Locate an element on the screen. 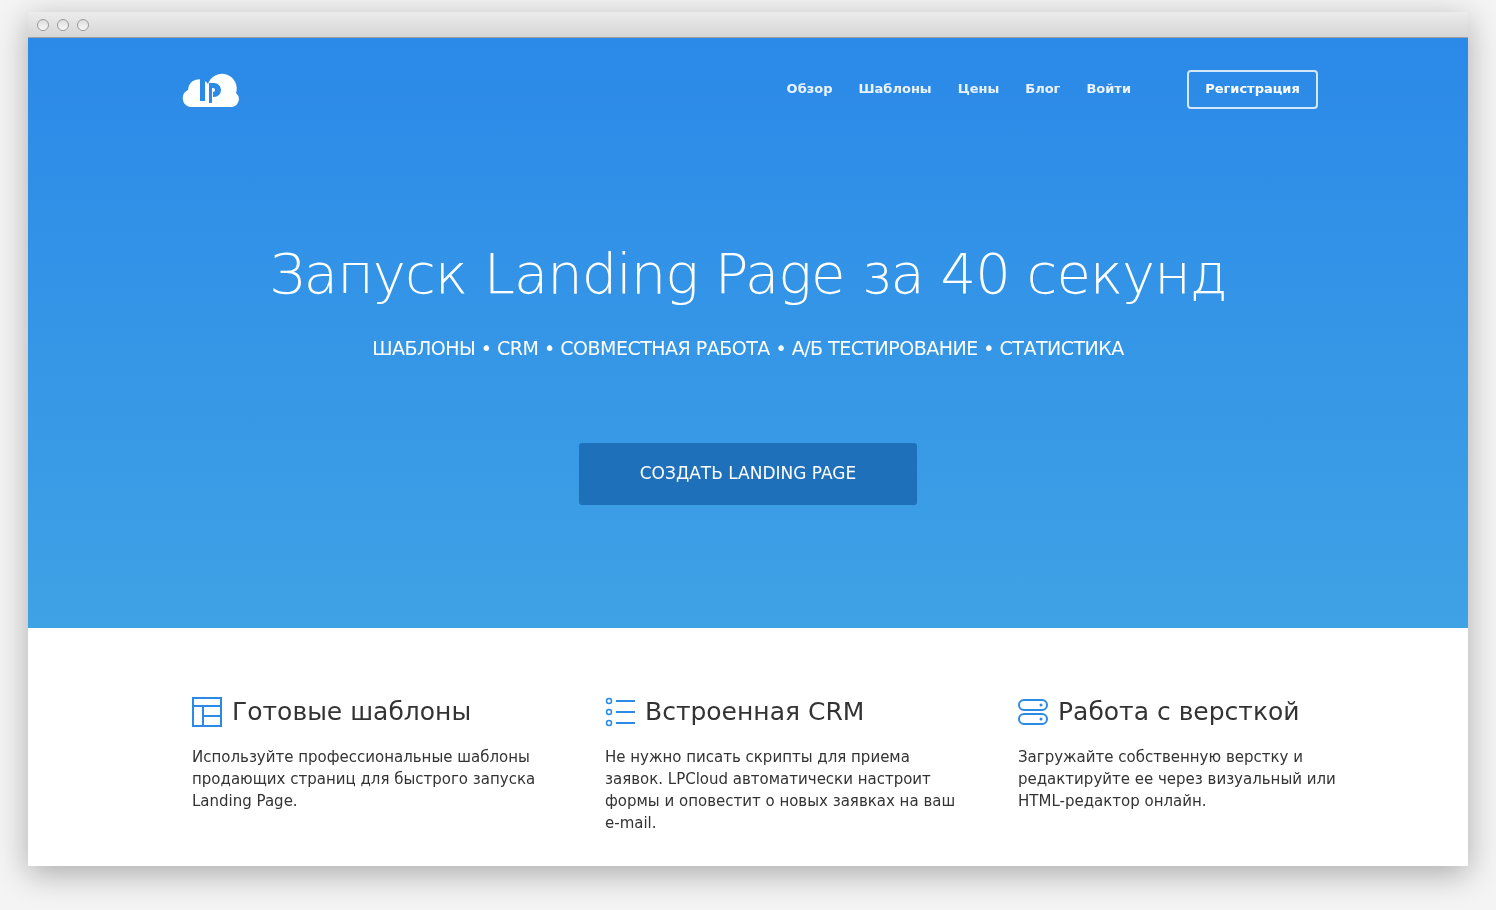  register-button: Регистрация is located at coordinates (1252, 89).